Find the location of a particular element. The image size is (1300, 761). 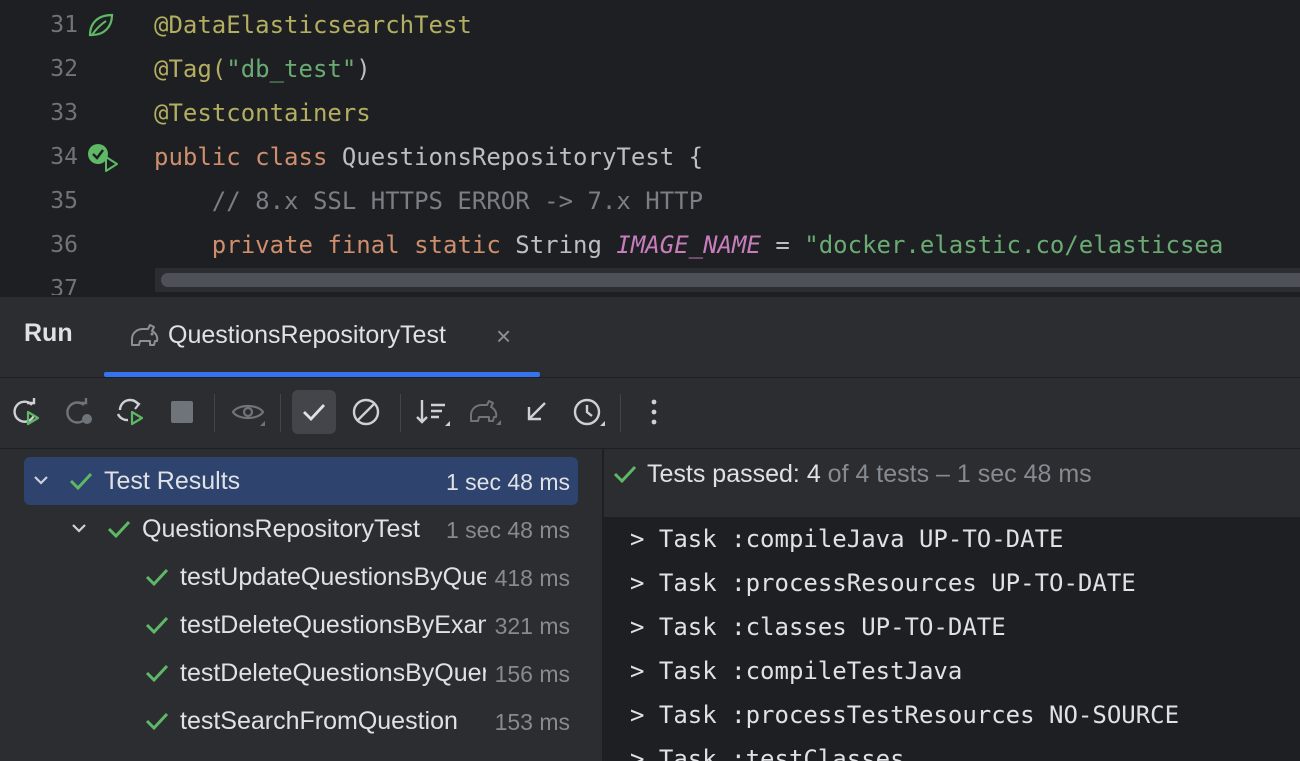

summary-prefix: Tests passed: is located at coordinates (727, 474).